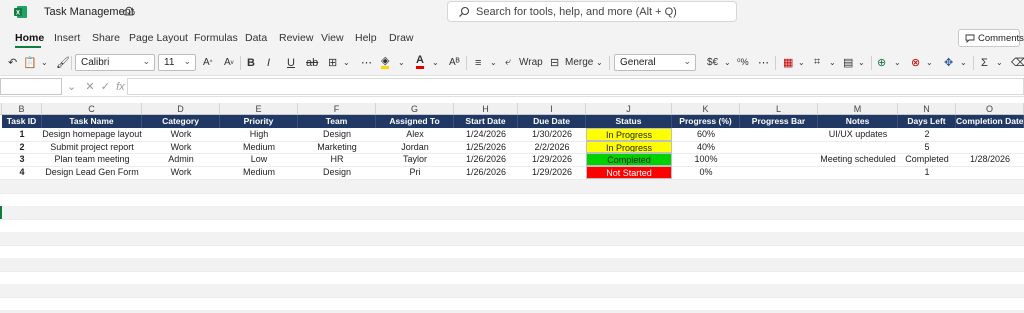  Describe the element at coordinates (92, 109) in the screenshot. I see `column-header-c: C` at that location.